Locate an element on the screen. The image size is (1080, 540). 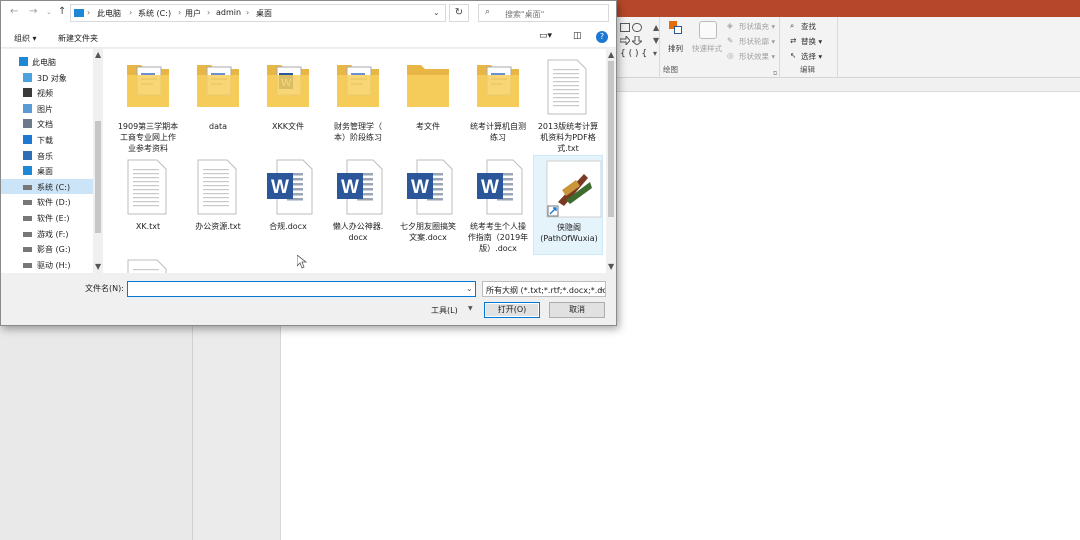
file-name: 懒人办公神器. docx is located at coordinates (358, 232).